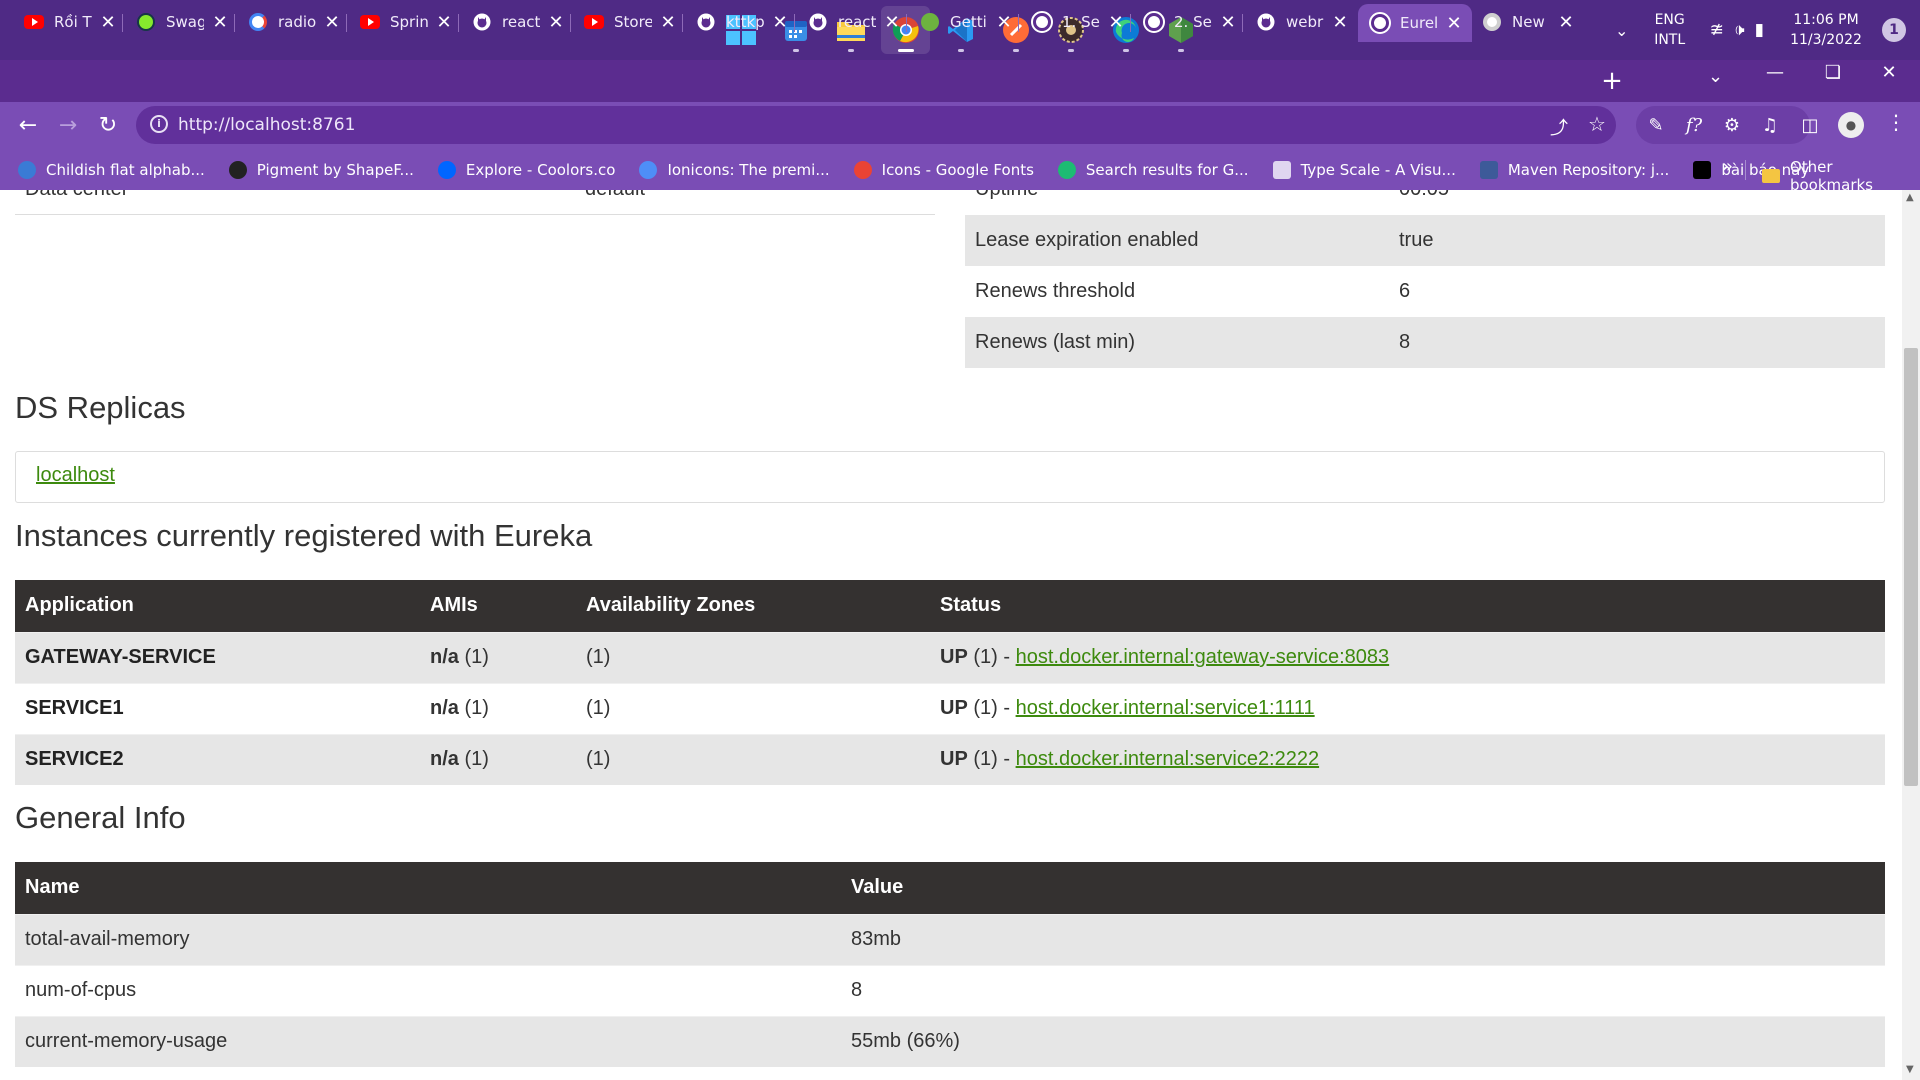  Describe the element at coordinates (217, 606) in the screenshot. I see `column-header-application: Application` at that location.